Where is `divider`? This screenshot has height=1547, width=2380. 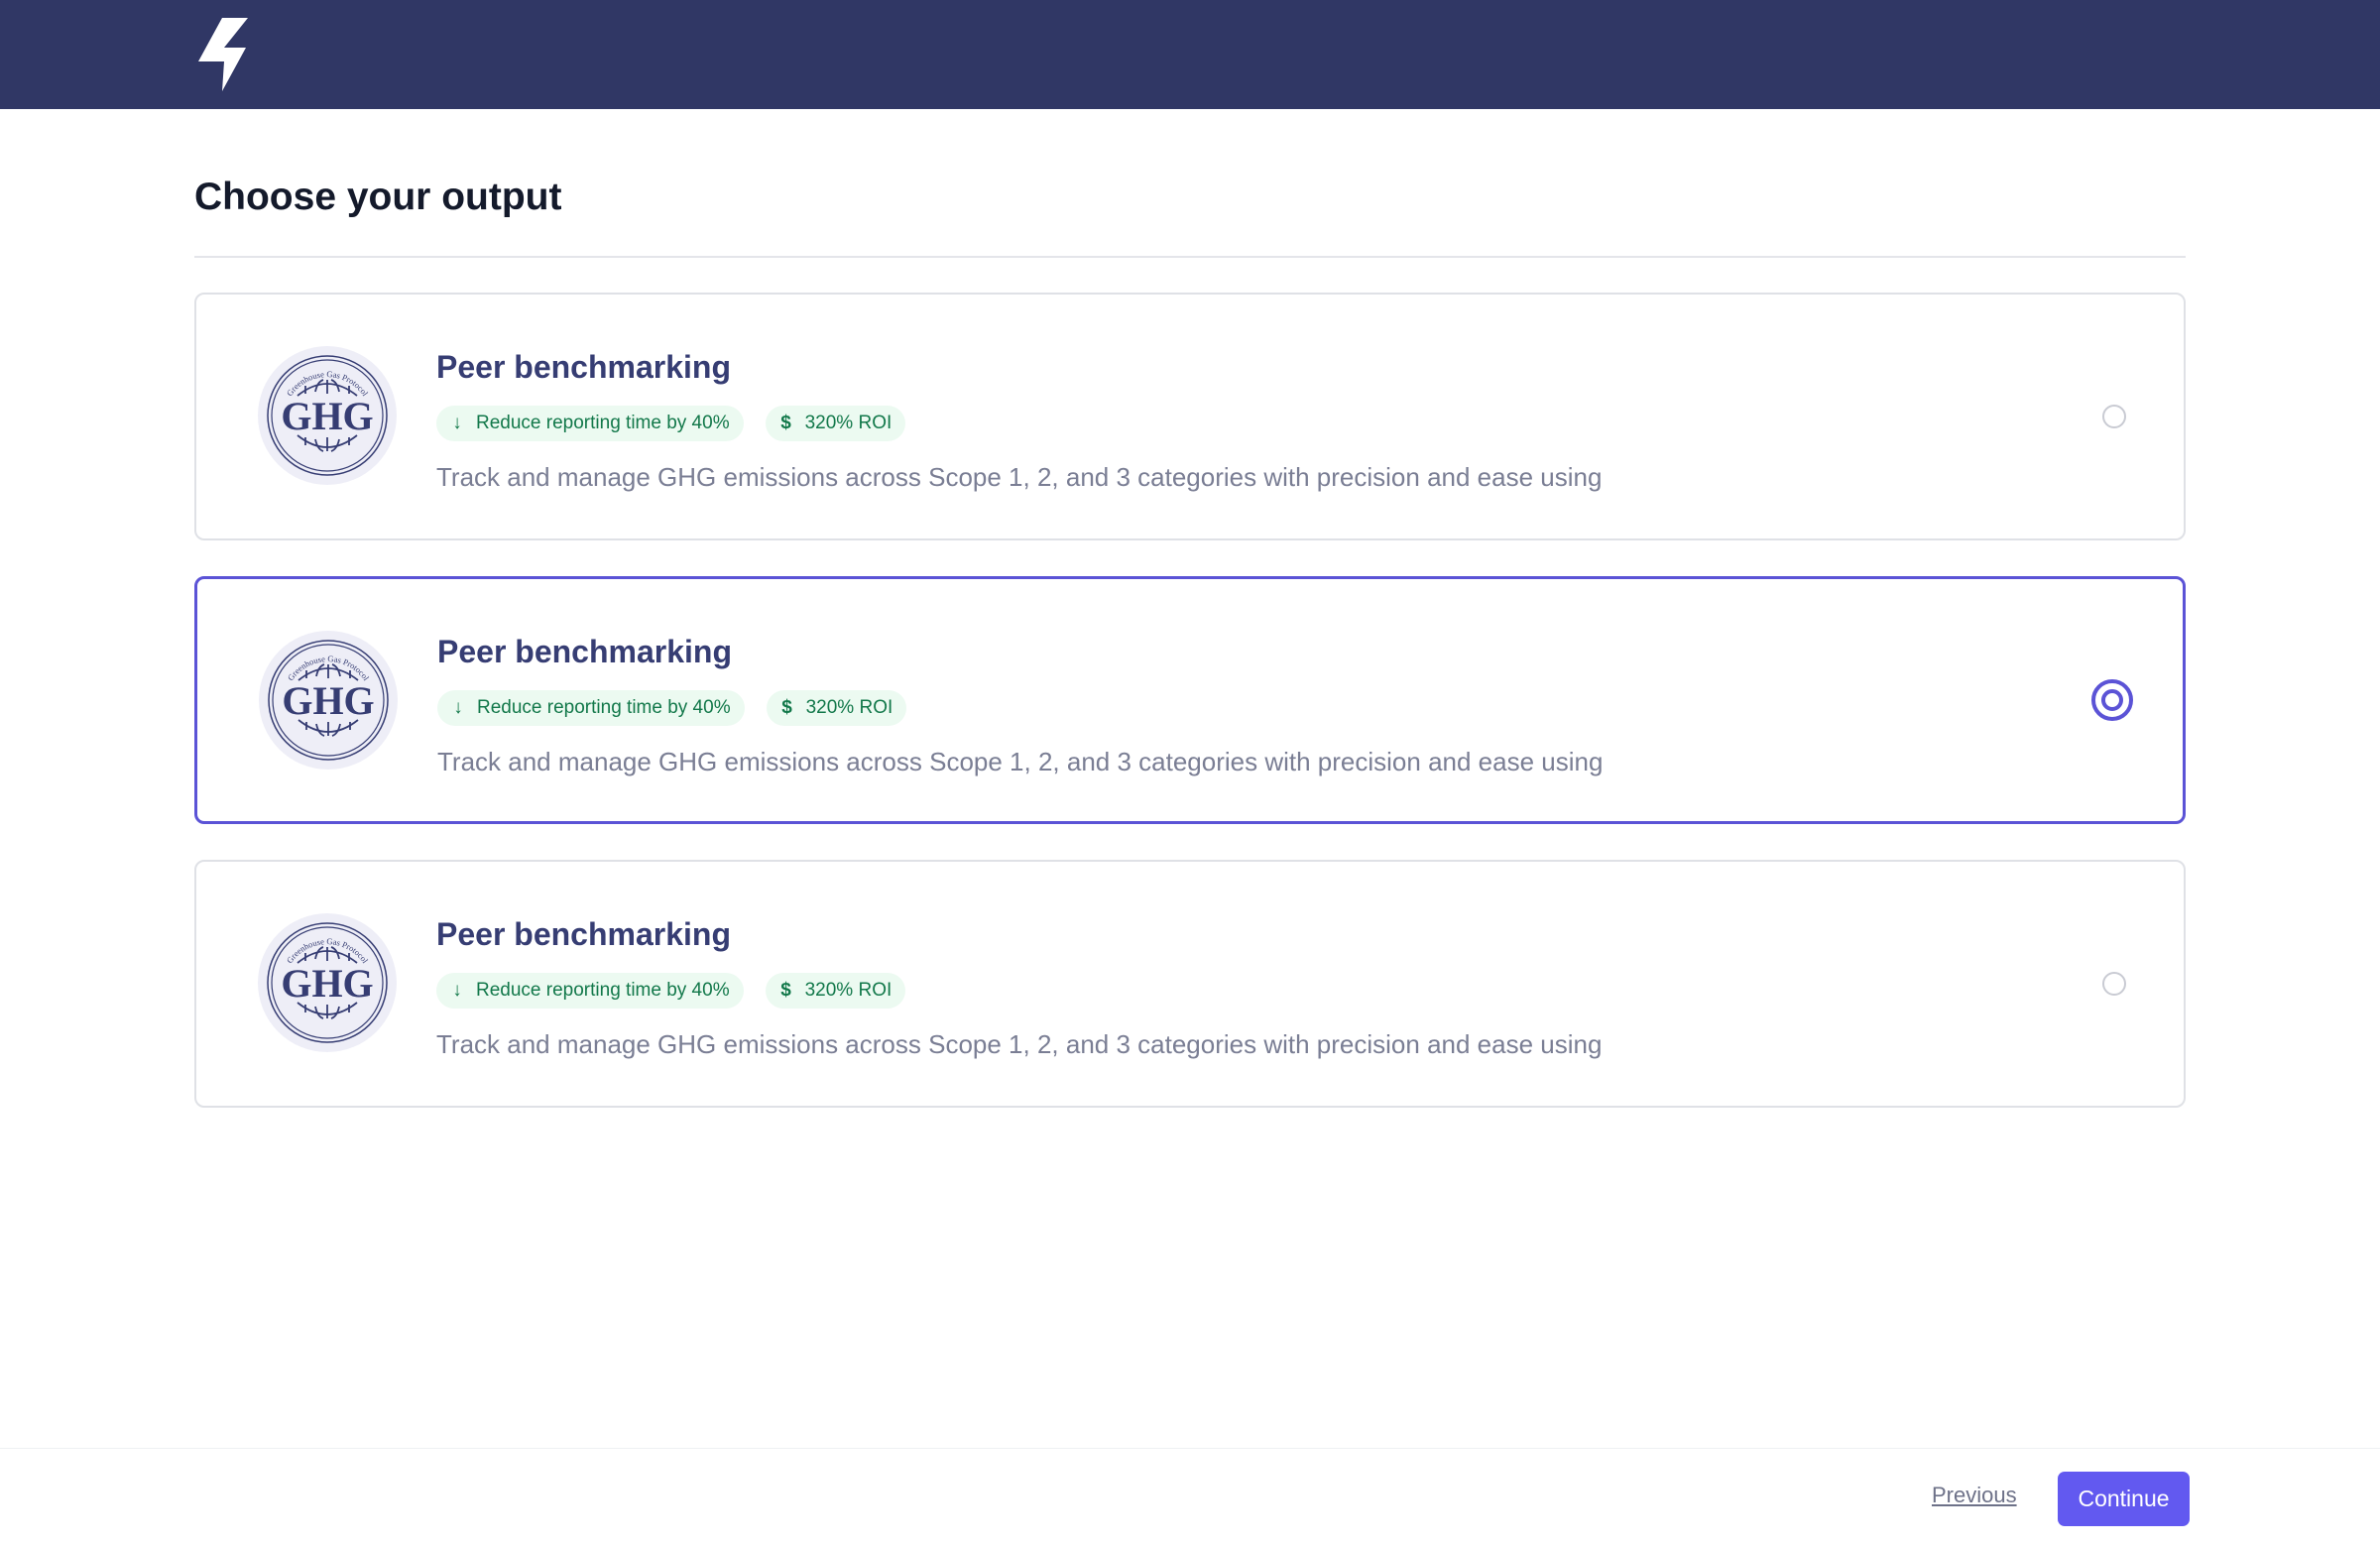 divider is located at coordinates (1190, 257).